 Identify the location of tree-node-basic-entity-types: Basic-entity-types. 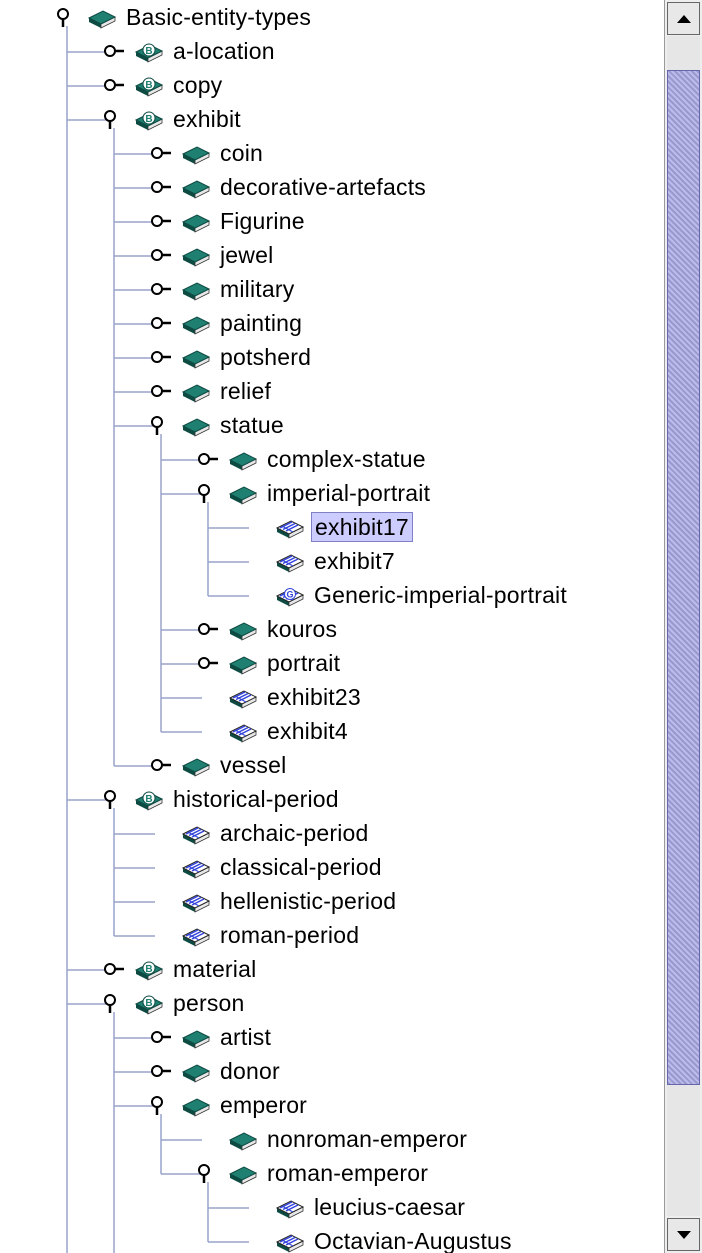
(184, 17).